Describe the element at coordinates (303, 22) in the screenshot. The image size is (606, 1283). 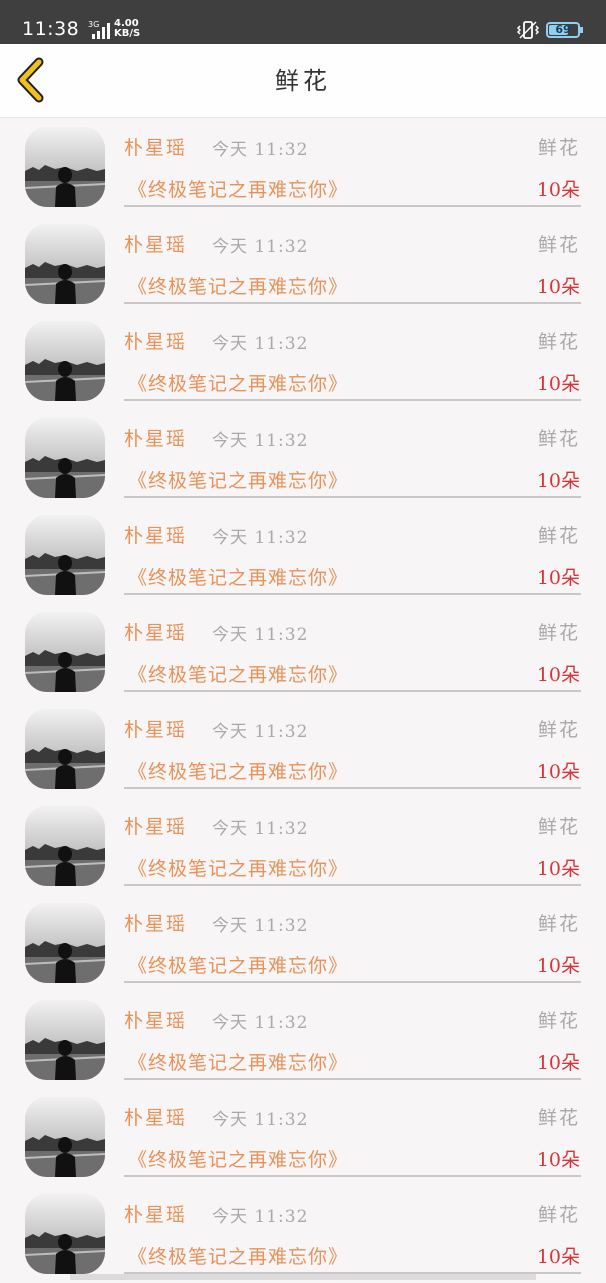
I see `status-bar: 11:38 3G 4.00 KB/S 69` at that location.